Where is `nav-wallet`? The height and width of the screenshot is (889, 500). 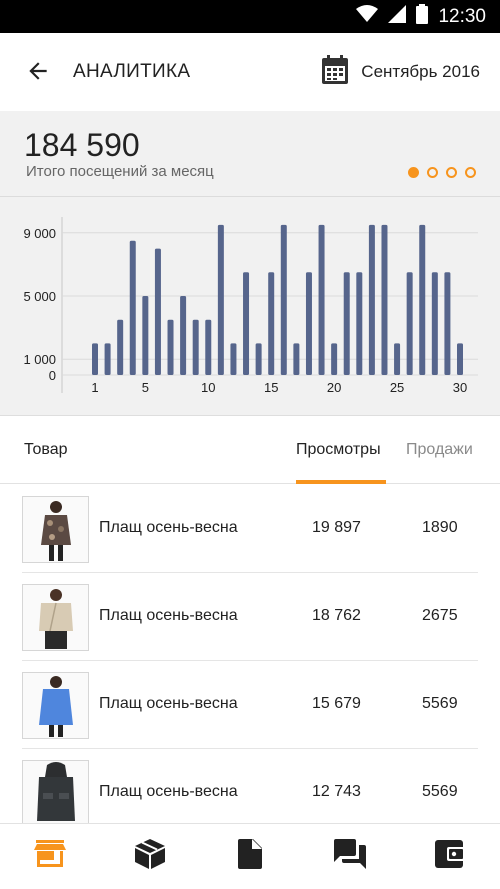 nav-wallet is located at coordinates (450, 856).